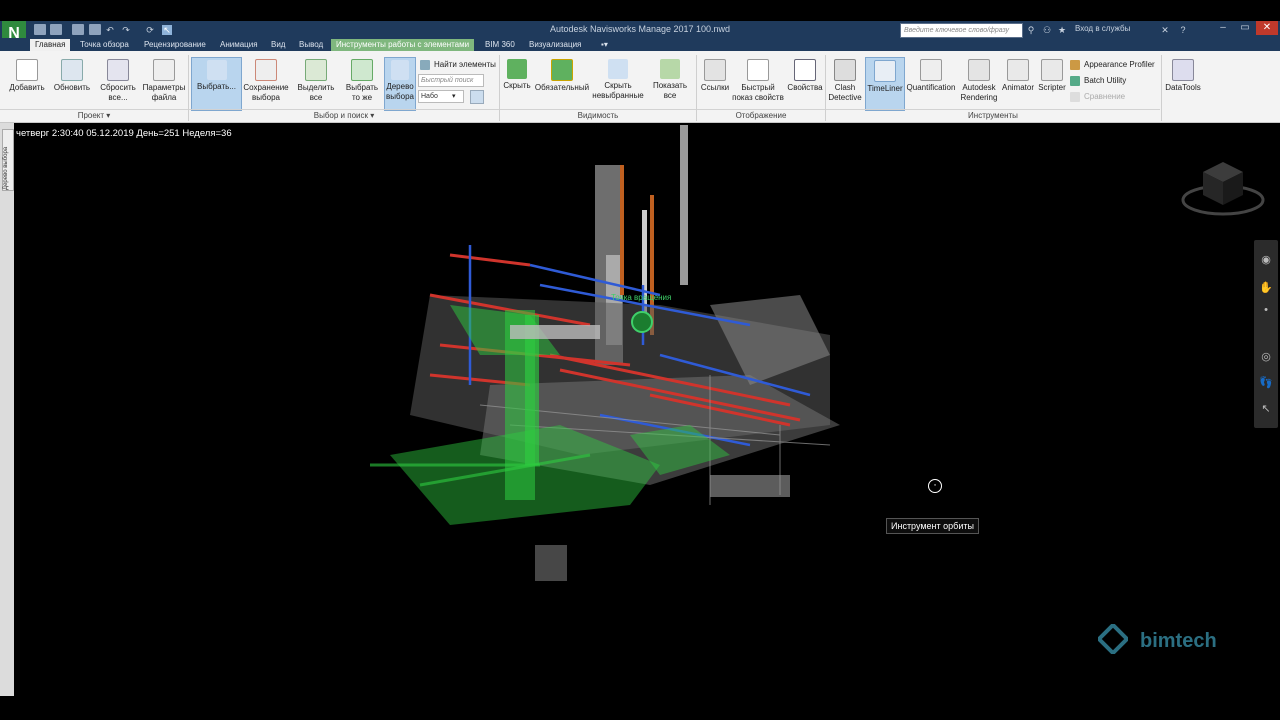 The width and height of the screenshot is (1280, 720). What do you see at coordinates (239, 45) in the screenshot?
I see `tab-animation: Анимация` at bounding box center [239, 45].